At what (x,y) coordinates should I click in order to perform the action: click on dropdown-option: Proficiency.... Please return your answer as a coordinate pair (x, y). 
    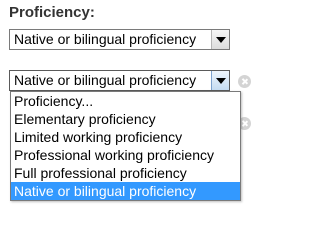
    Looking at the image, I should click on (125, 101).